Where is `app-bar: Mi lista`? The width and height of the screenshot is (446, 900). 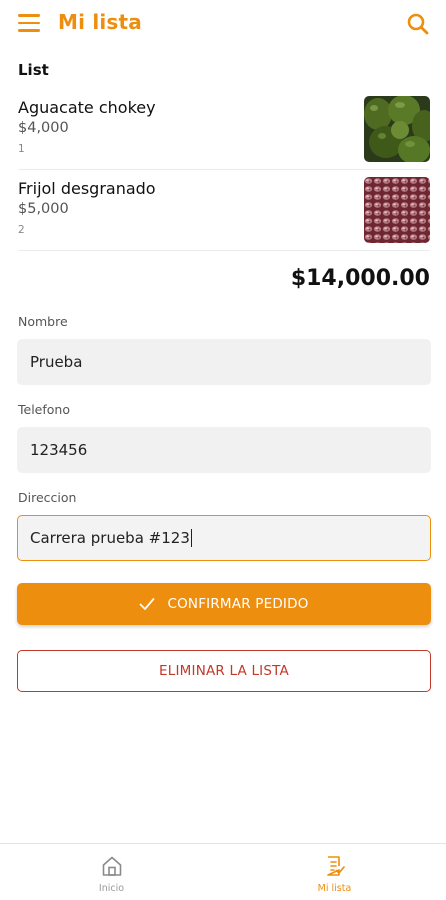
app-bar: Mi lista is located at coordinates (223, 24).